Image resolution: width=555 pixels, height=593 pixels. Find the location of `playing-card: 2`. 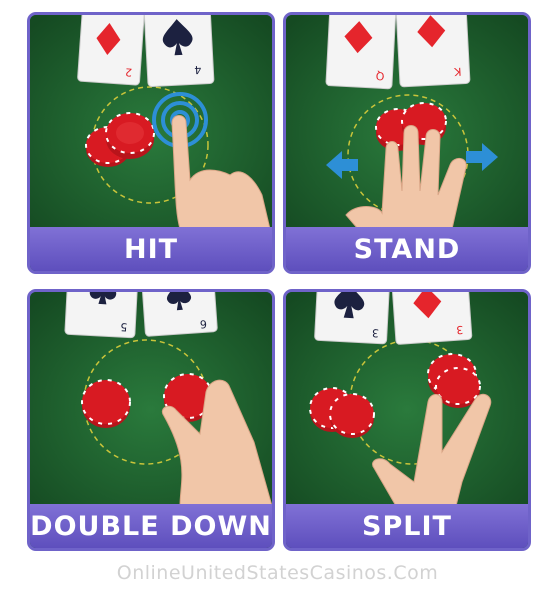

playing-card: 2 is located at coordinates (111, 50).